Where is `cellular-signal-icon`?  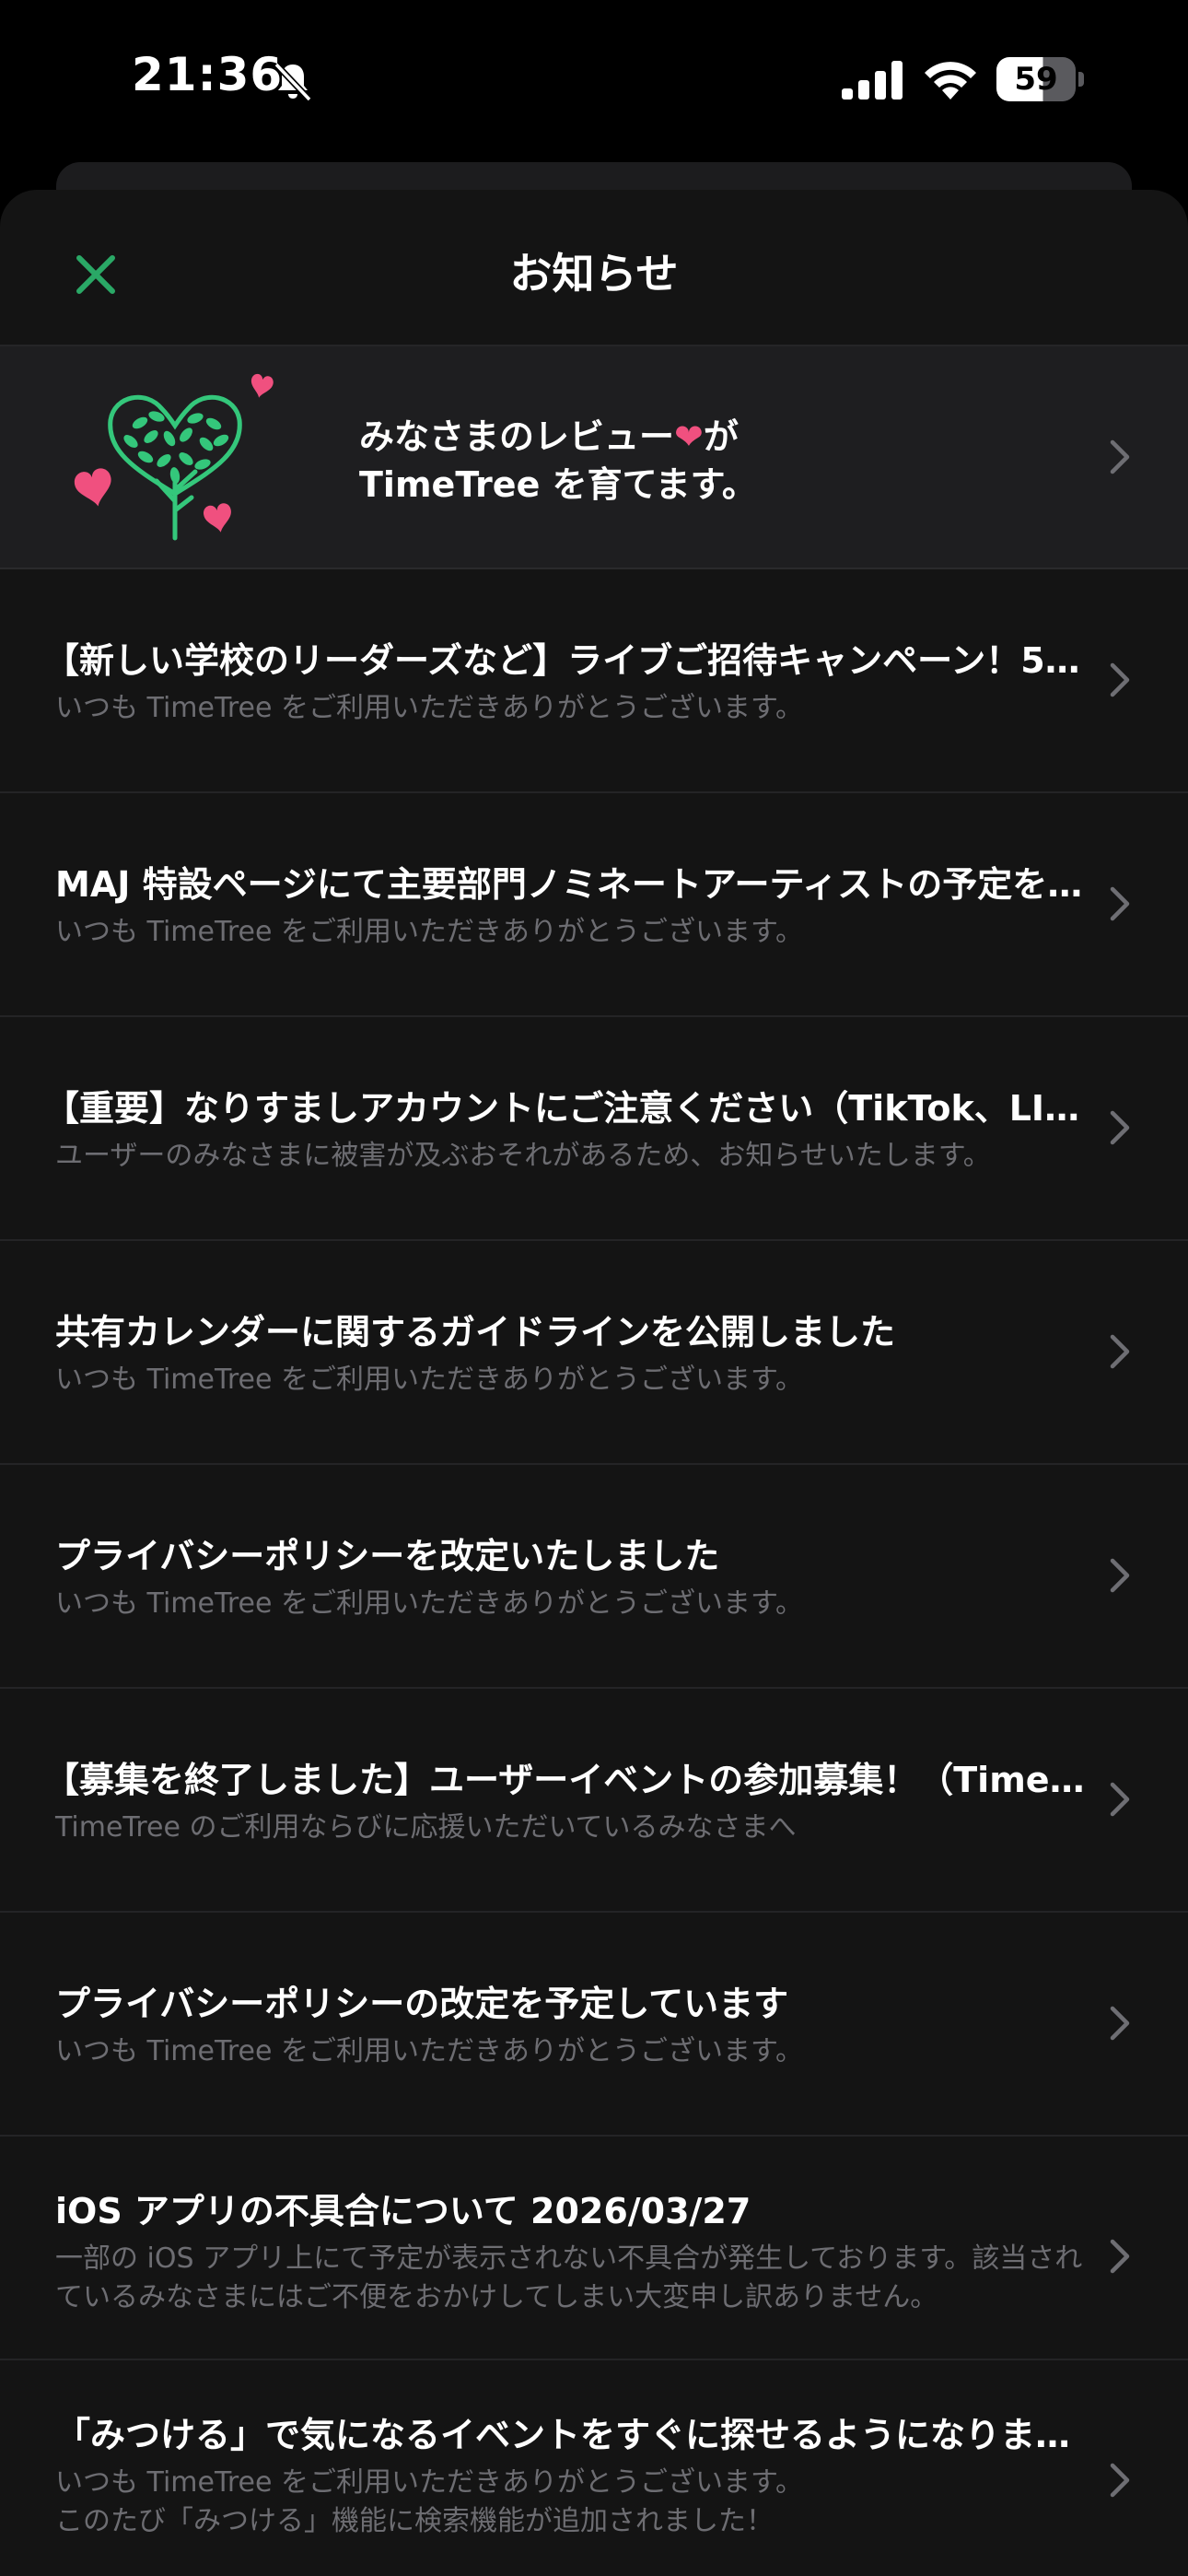 cellular-signal-icon is located at coordinates (872, 80).